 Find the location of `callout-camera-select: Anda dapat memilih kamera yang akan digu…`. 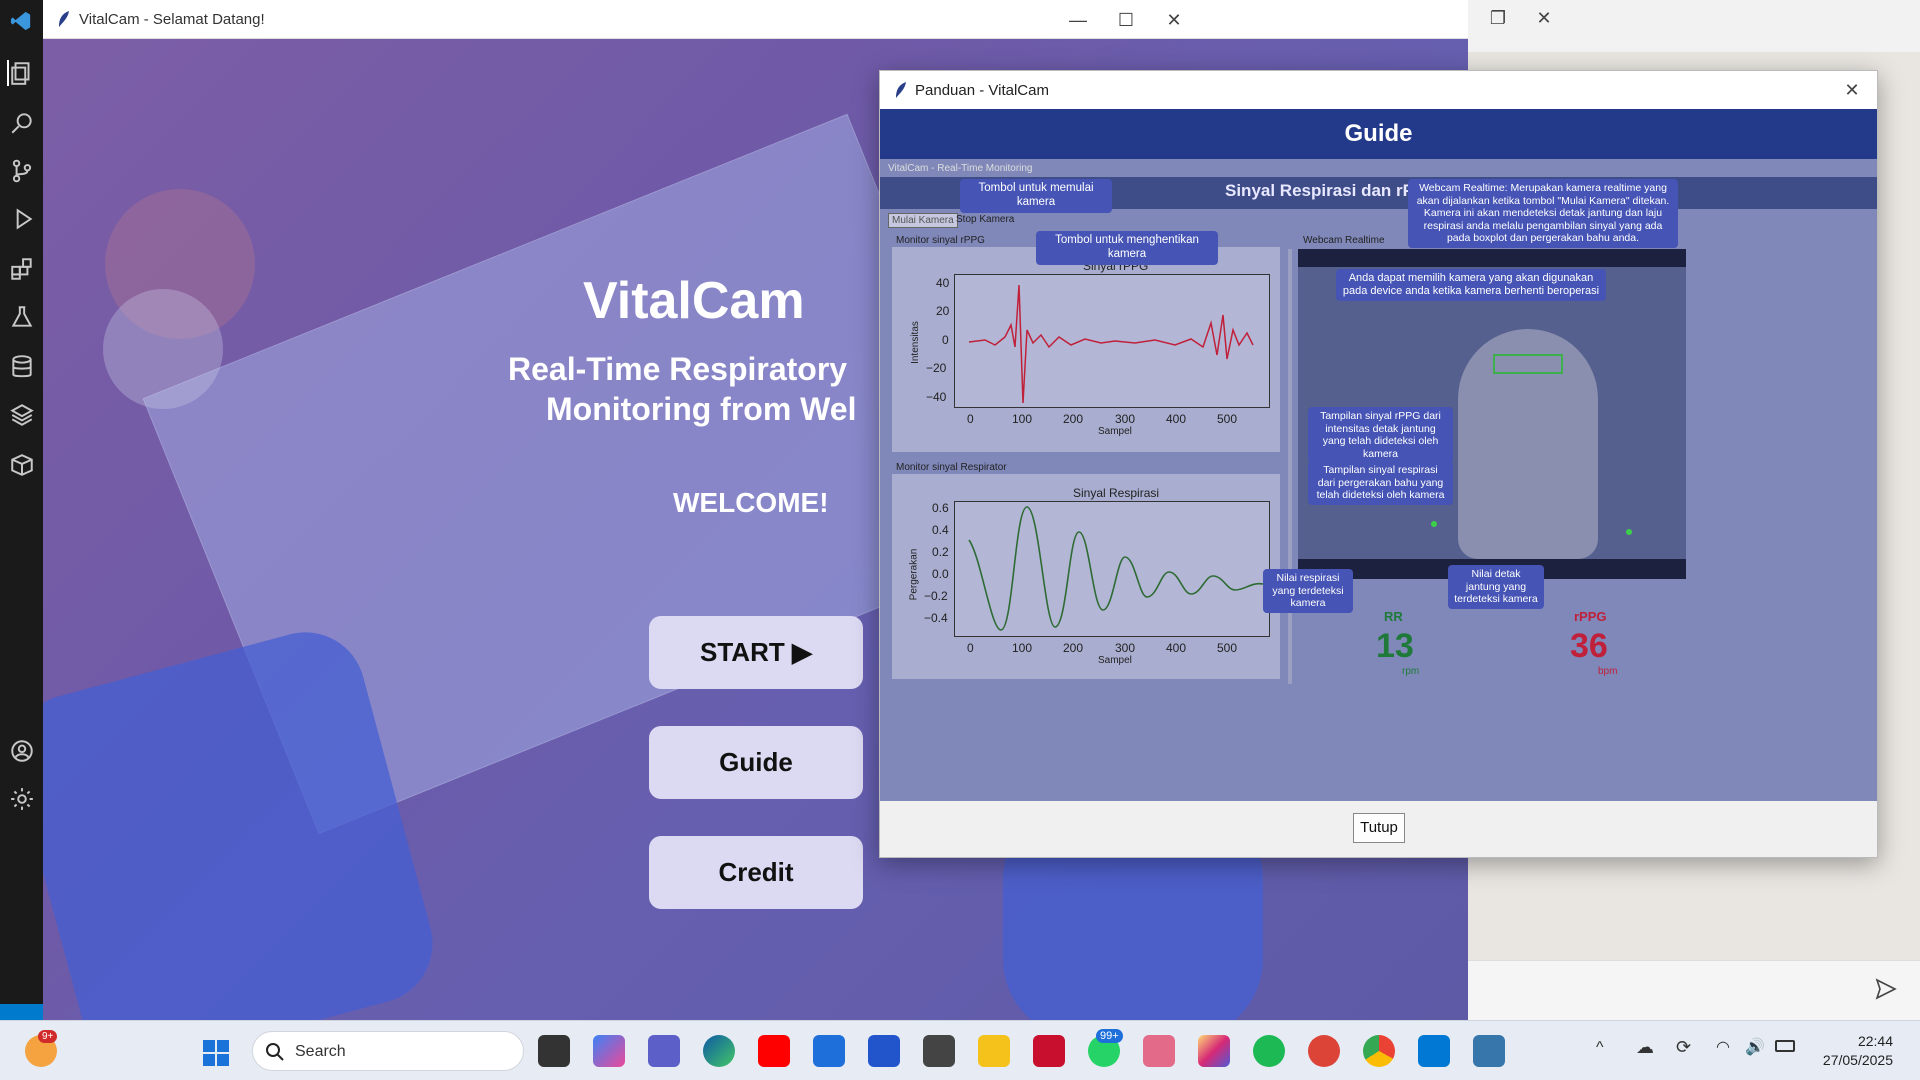

callout-camera-select: Anda dapat memilih kamera yang akan digu… is located at coordinates (1471, 285).